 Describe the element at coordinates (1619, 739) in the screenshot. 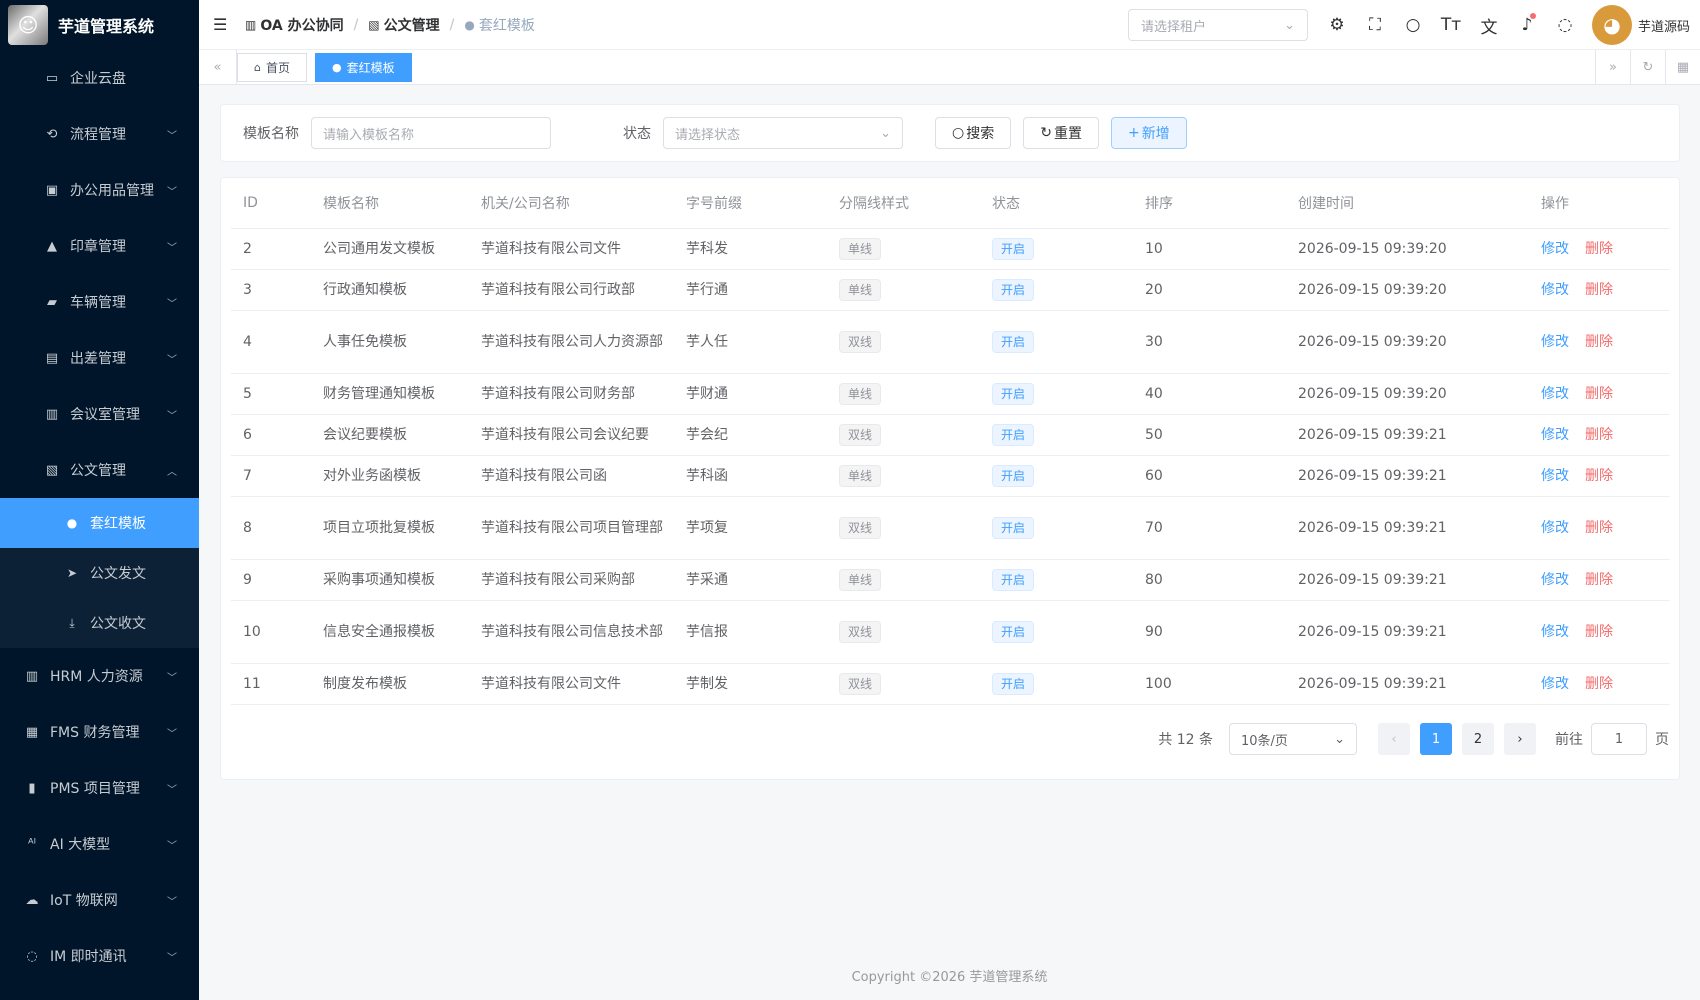

I see `goto-page-input: 1` at that location.